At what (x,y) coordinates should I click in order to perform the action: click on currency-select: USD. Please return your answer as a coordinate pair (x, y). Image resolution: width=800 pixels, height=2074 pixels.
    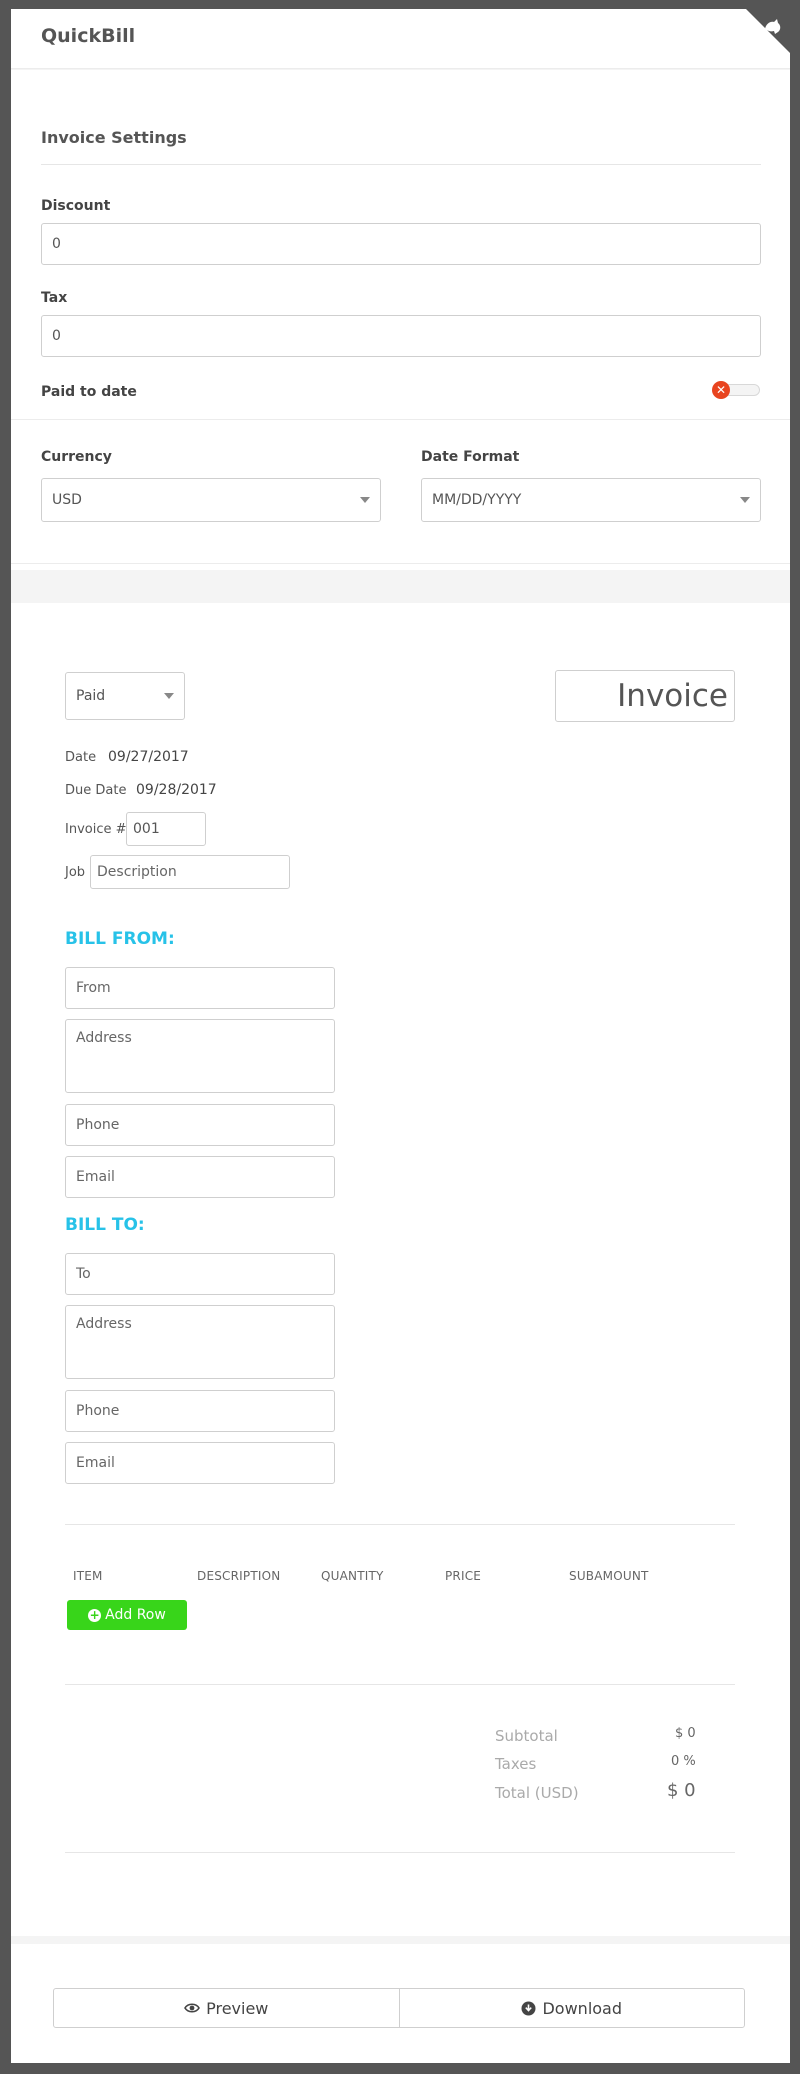
    Looking at the image, I should click on (211, 500).